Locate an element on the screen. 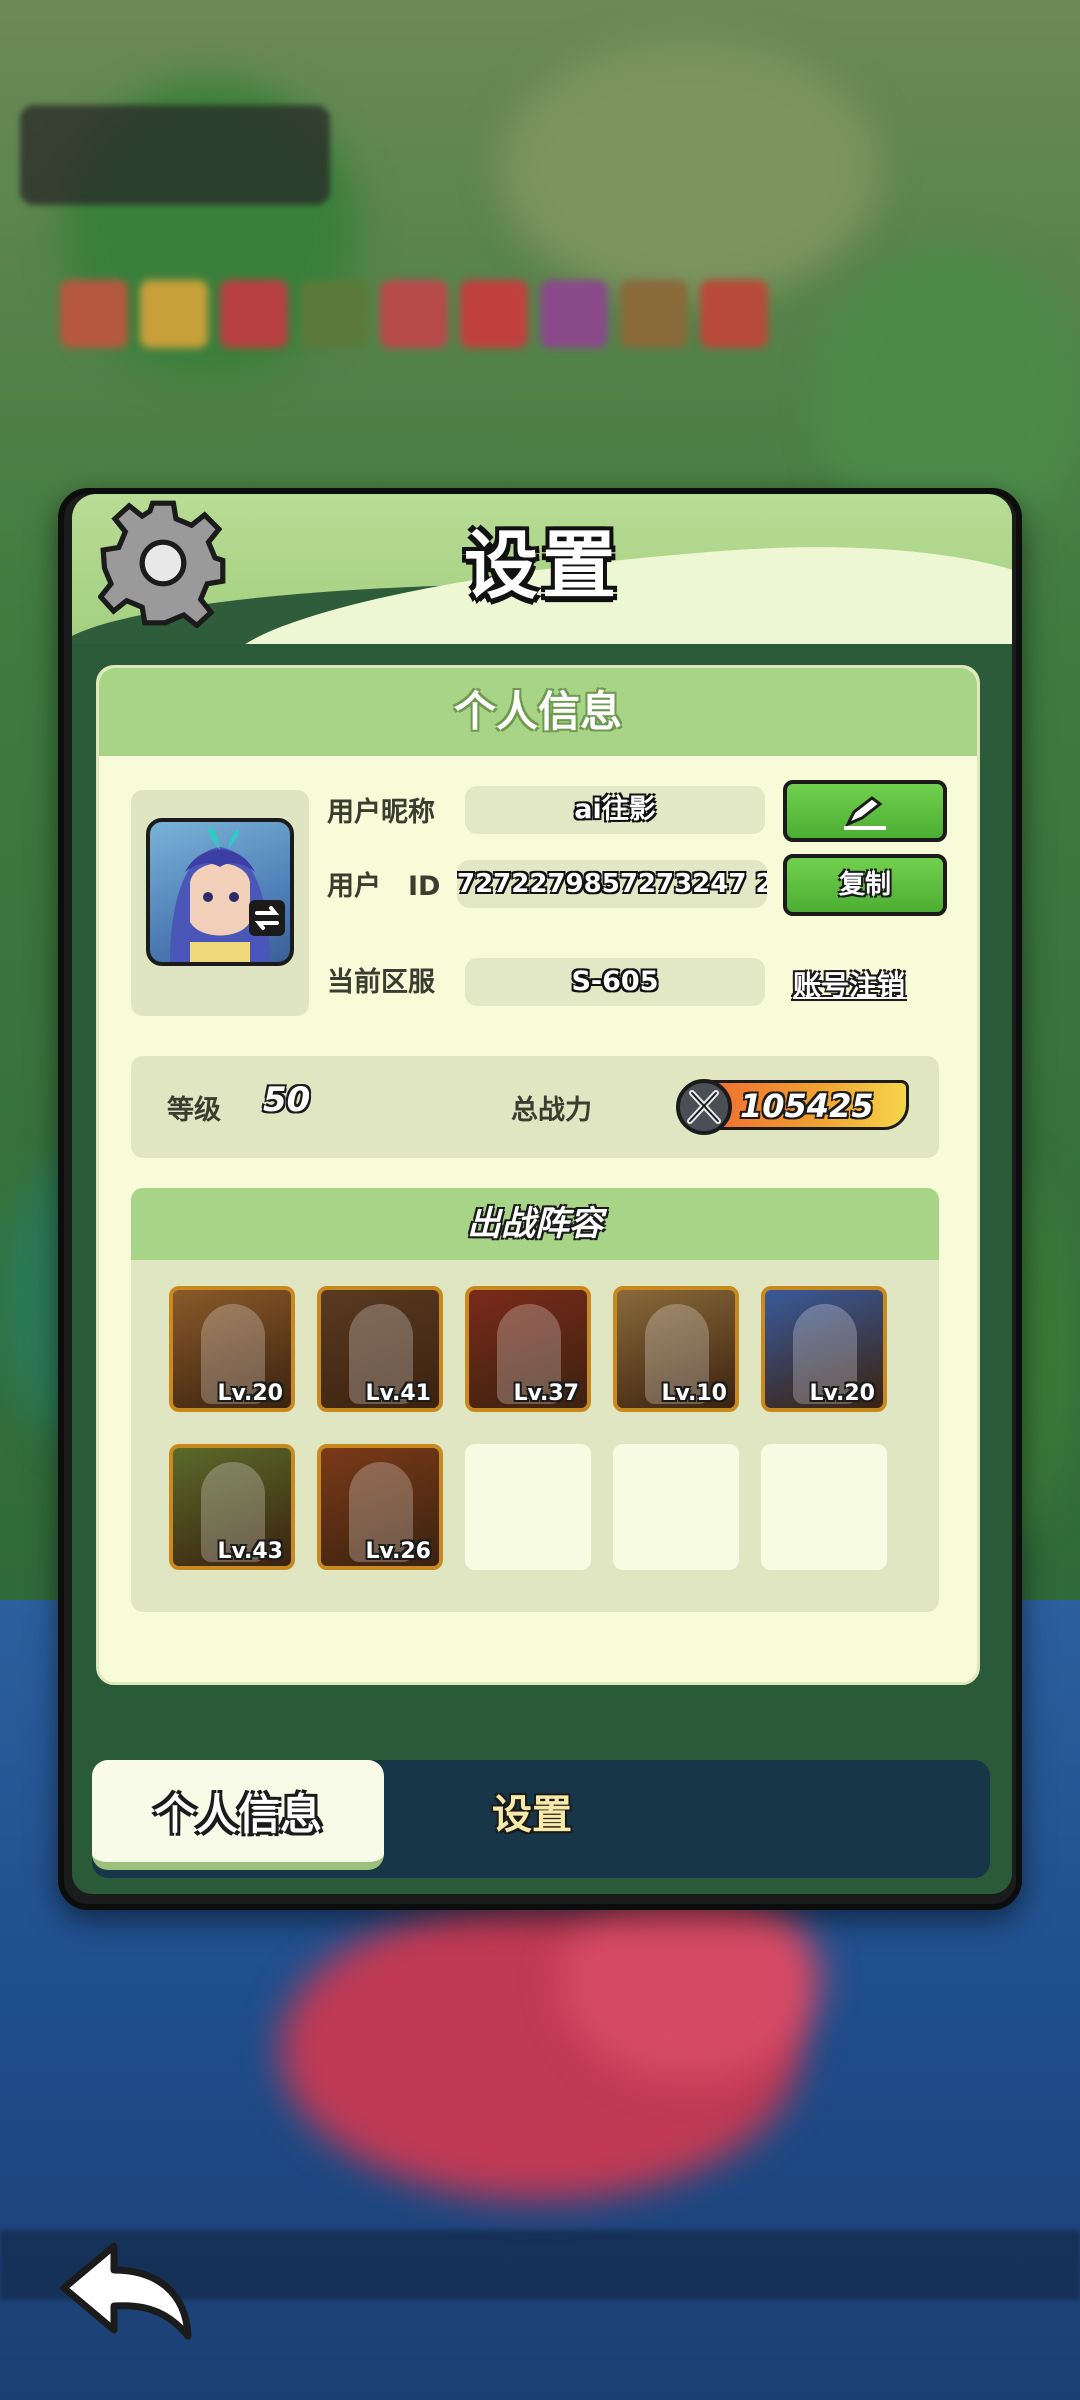  stats-box: 等级 50 总战力 105425 is located at coordinates (535, 1107).